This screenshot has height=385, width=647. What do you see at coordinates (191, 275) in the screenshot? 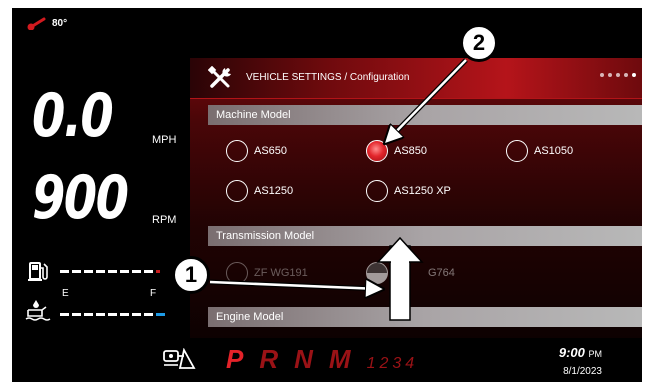
I see `callout-1: 1` at bounding box center [191, 275].